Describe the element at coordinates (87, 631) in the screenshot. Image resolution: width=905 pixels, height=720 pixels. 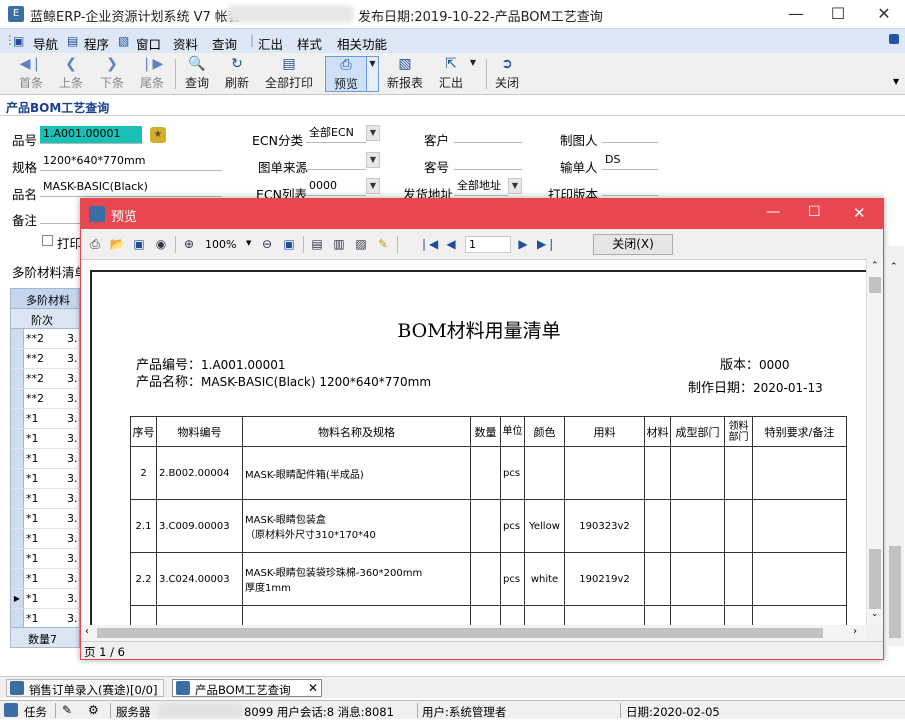
I see `scroll-left-icon: ‹` at that location.